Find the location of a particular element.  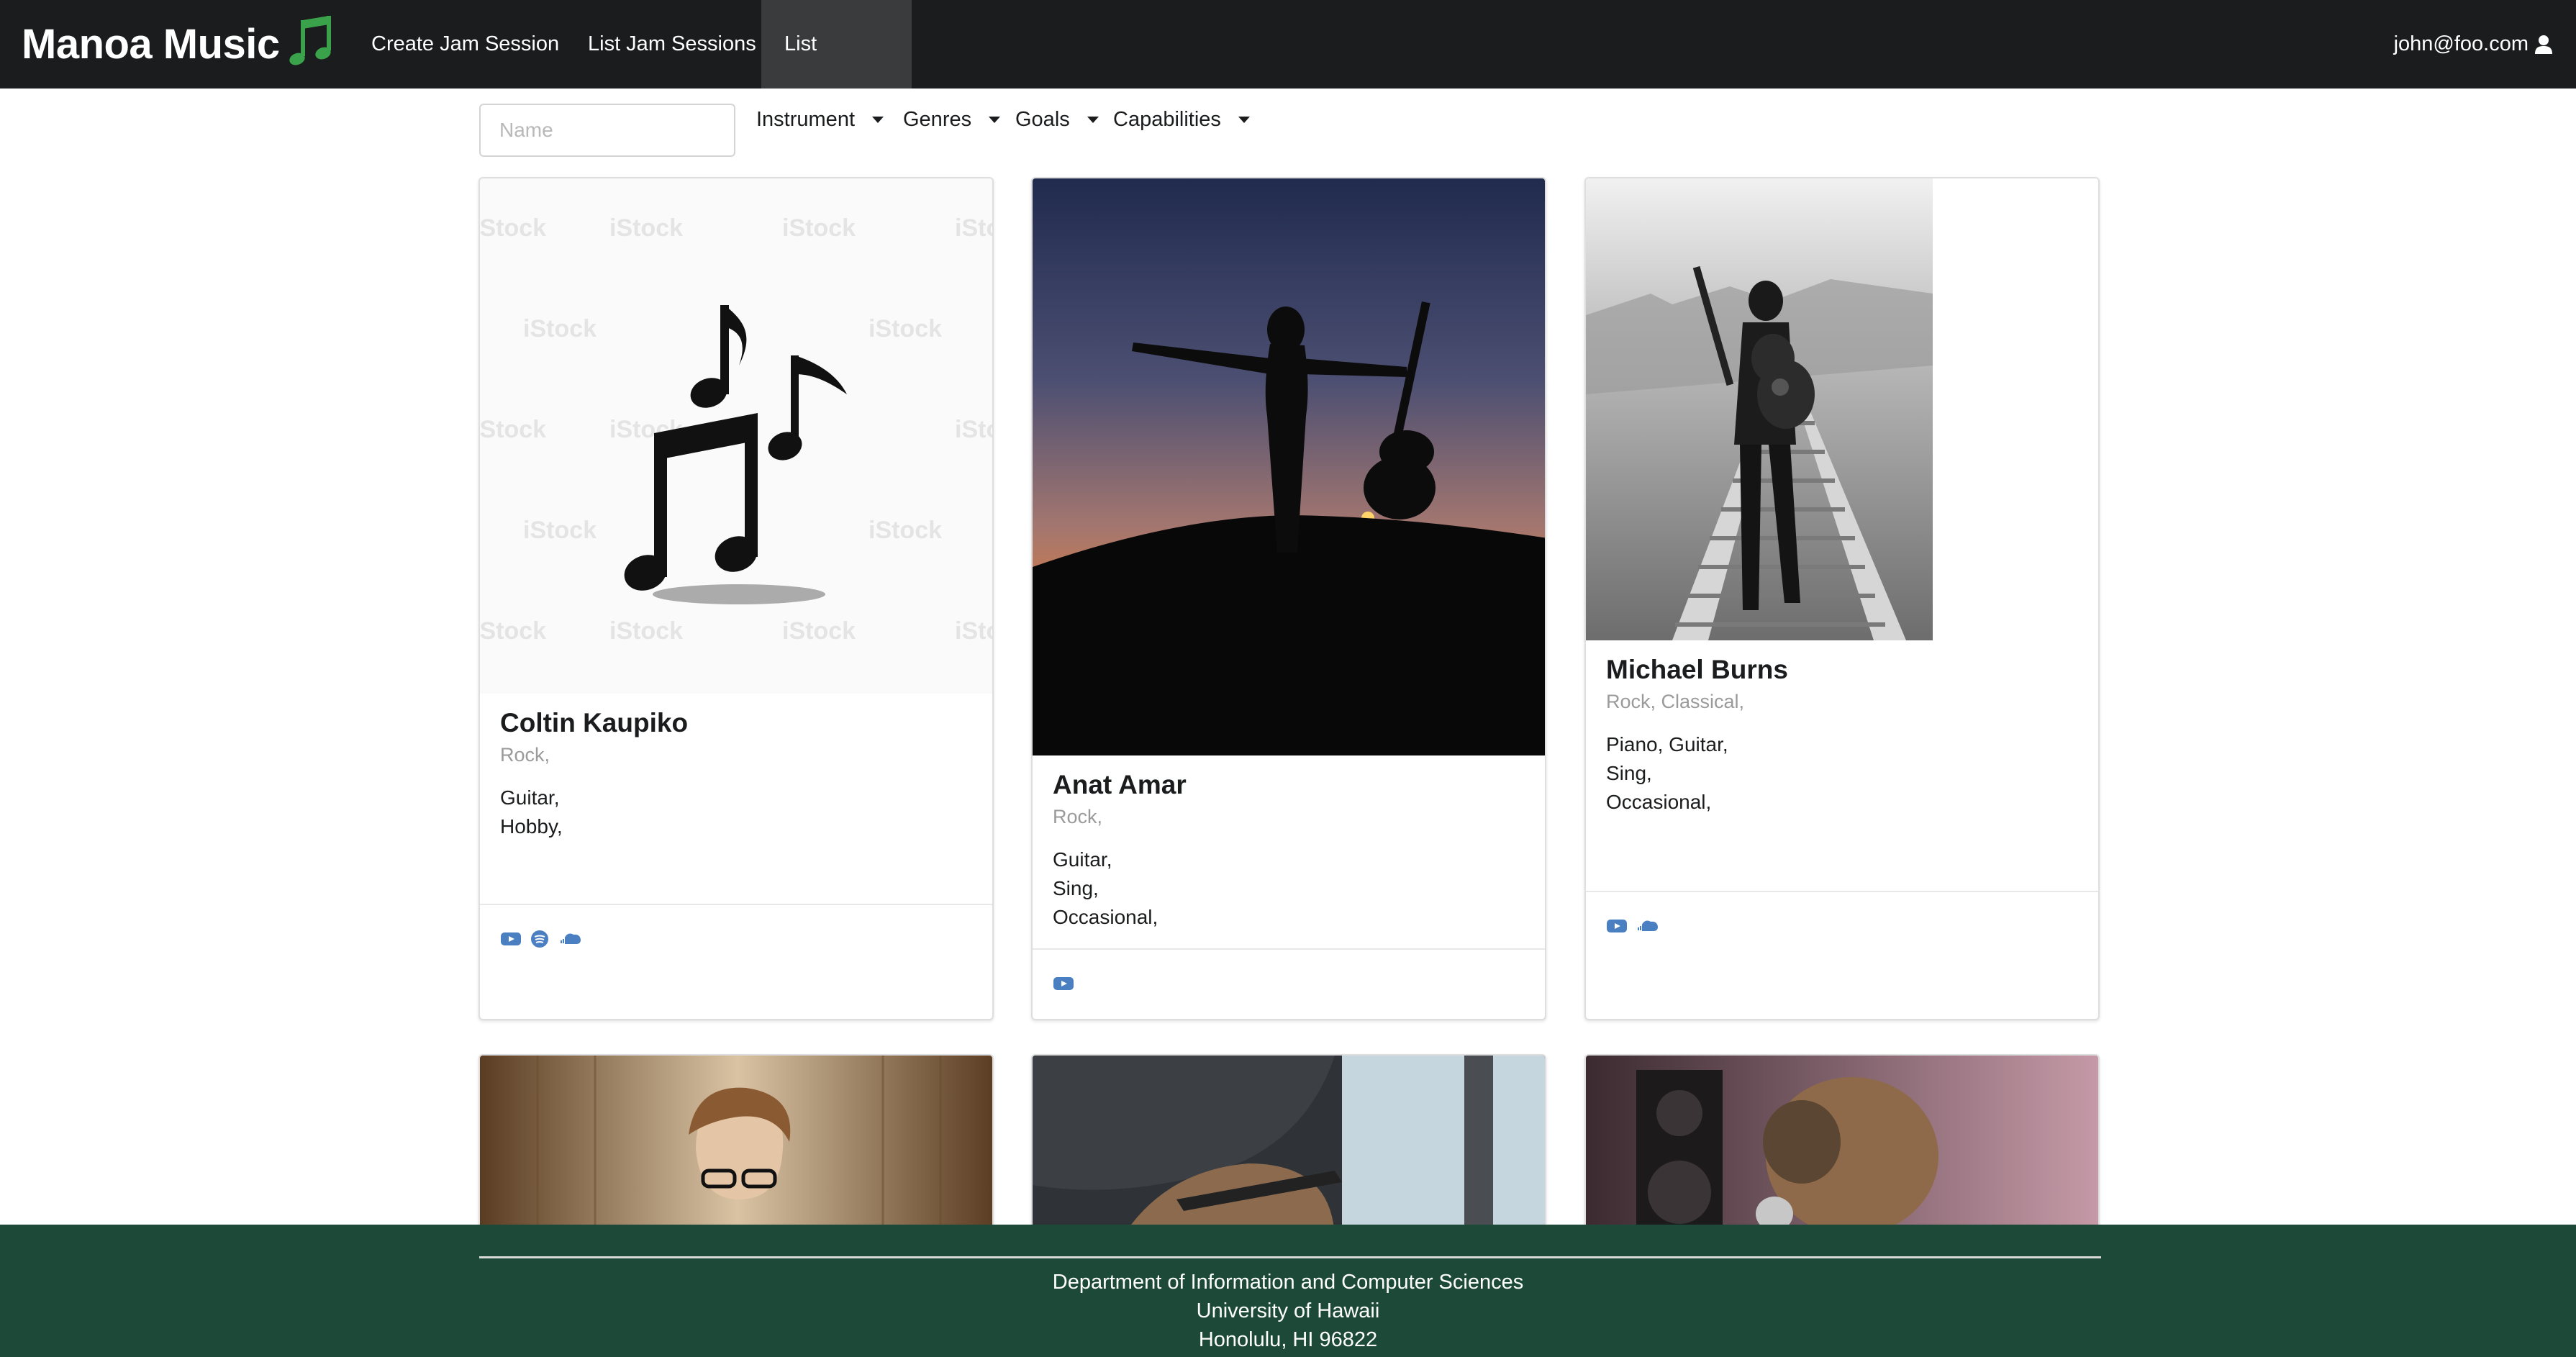

silhouette-guitar-image is located at coordinates (1289, 467).